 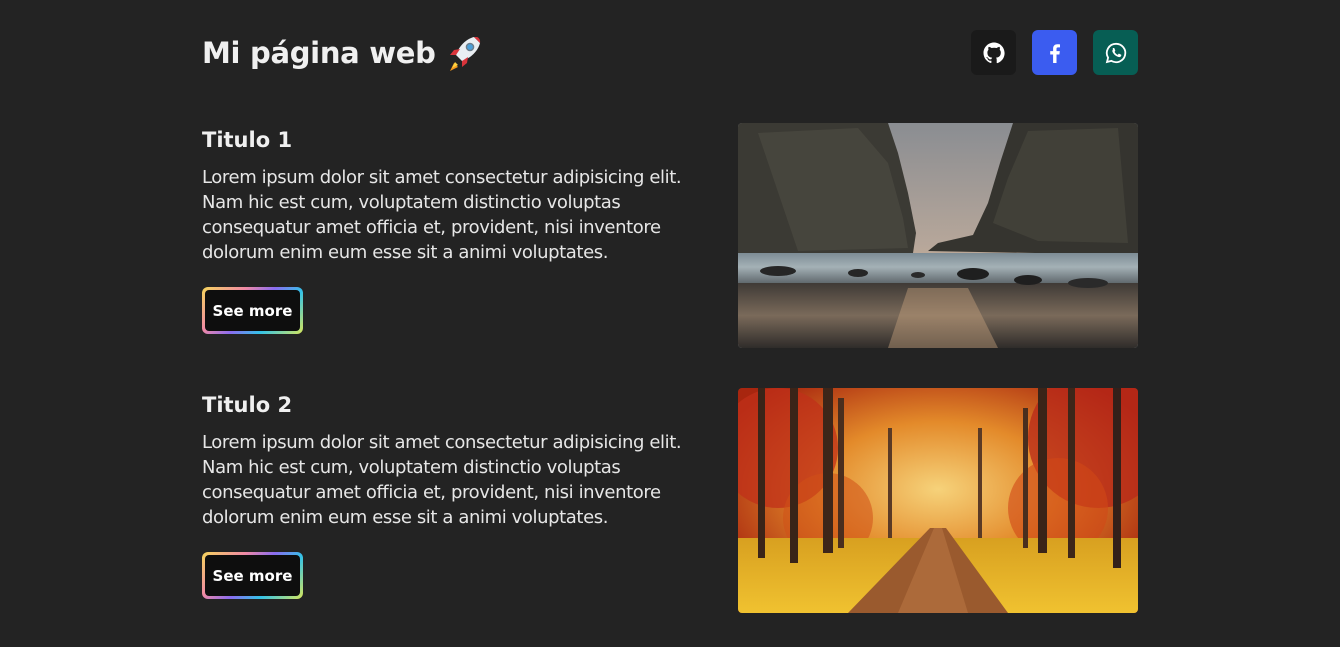 What do you see at coordinates (670, 52) in the screenshot?
I see `site-header: Mi página web` at bounding box center [670, 52].